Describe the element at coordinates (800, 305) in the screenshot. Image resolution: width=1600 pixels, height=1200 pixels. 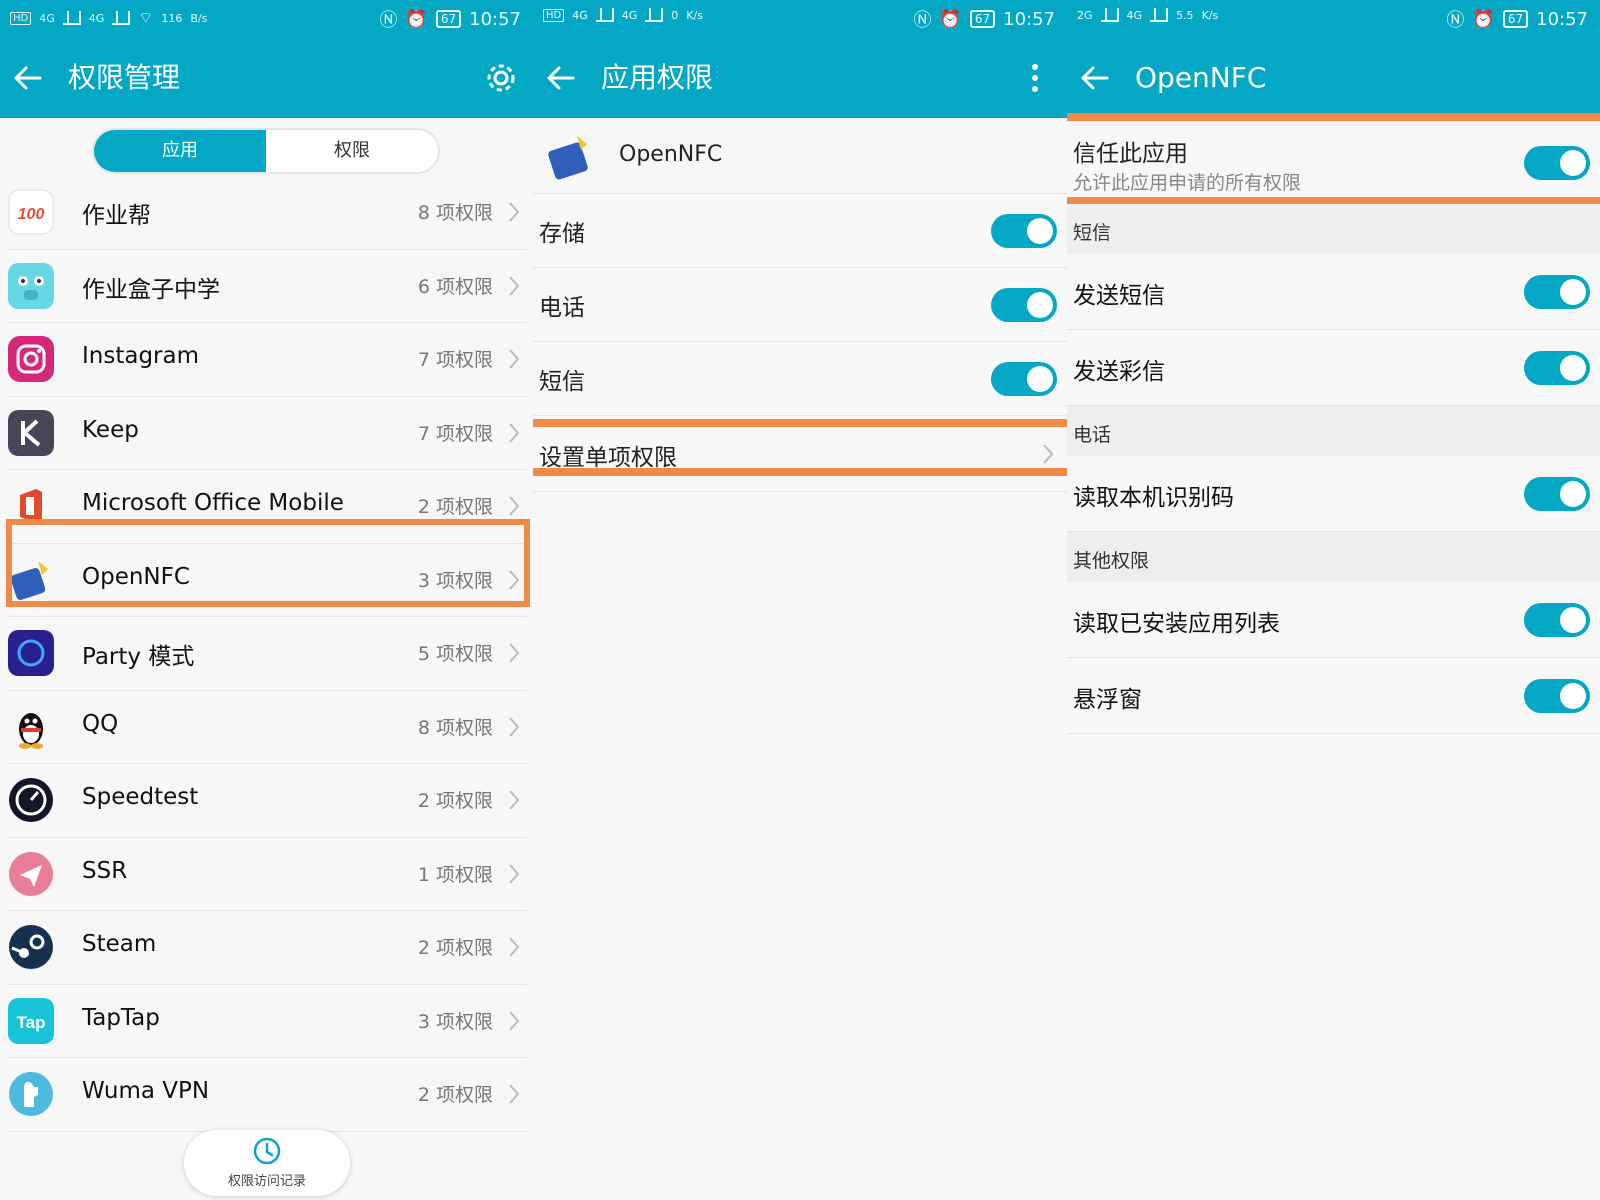
I see `permission-row-phone: 电话` at that location.